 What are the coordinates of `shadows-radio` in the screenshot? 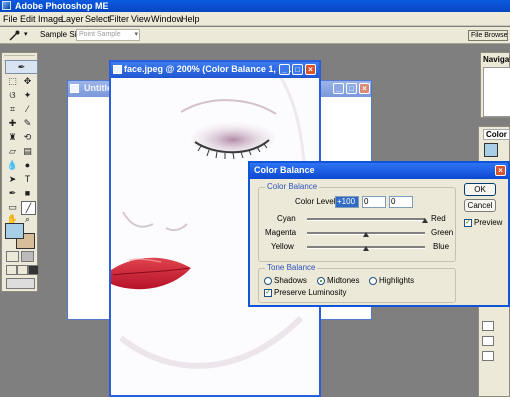 It's located at (268, 281).